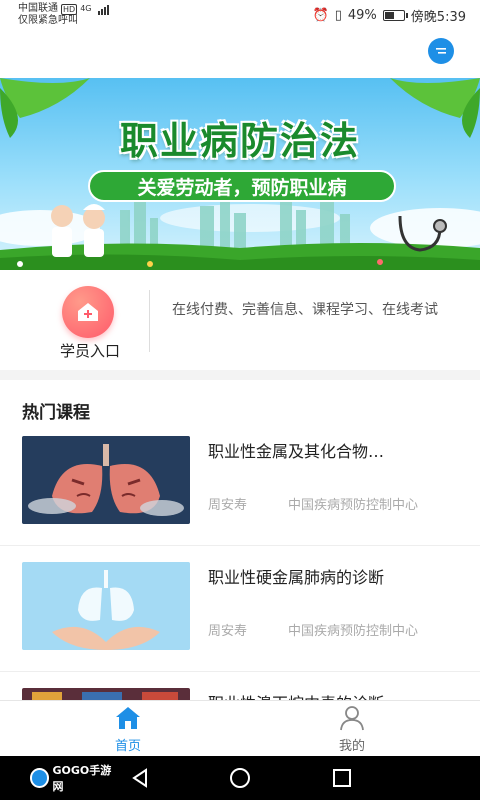 This screenshot has width=480, height=800. What do you see at coordinates (128, 718) in the screenshot?
I see `home-icon` at bounding box center [128, 718].